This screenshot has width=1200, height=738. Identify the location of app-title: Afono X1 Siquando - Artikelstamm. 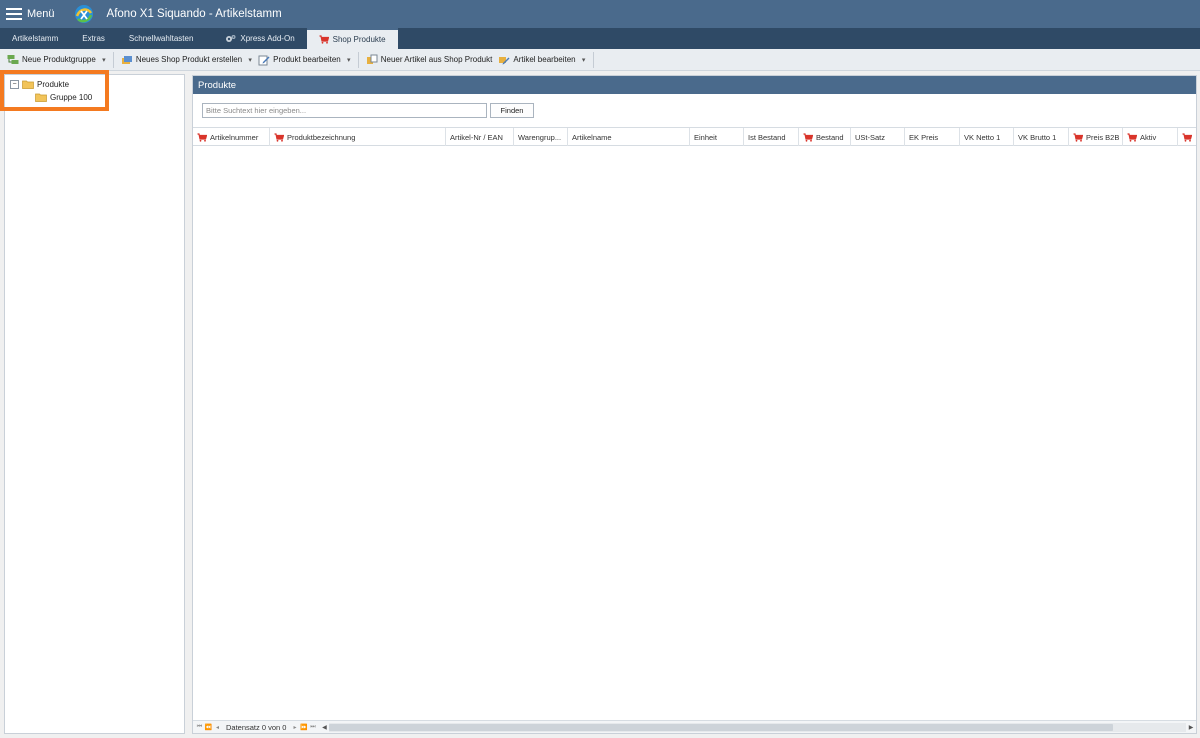
(194, 14).